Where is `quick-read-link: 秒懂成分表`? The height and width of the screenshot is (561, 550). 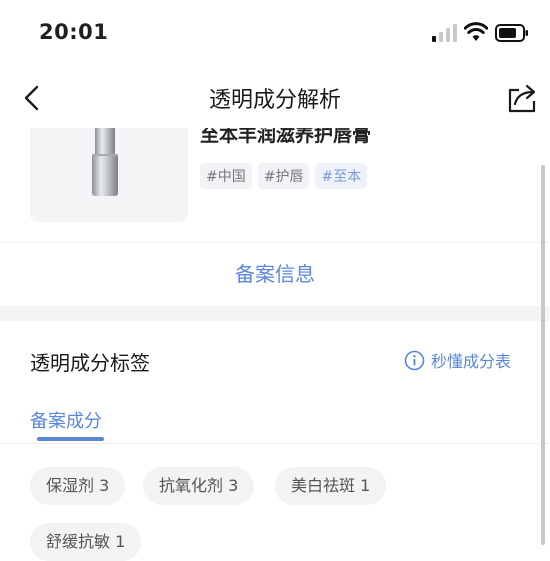
quick-read-link: 秒懂成分表 is located at coordinates (457, 360).